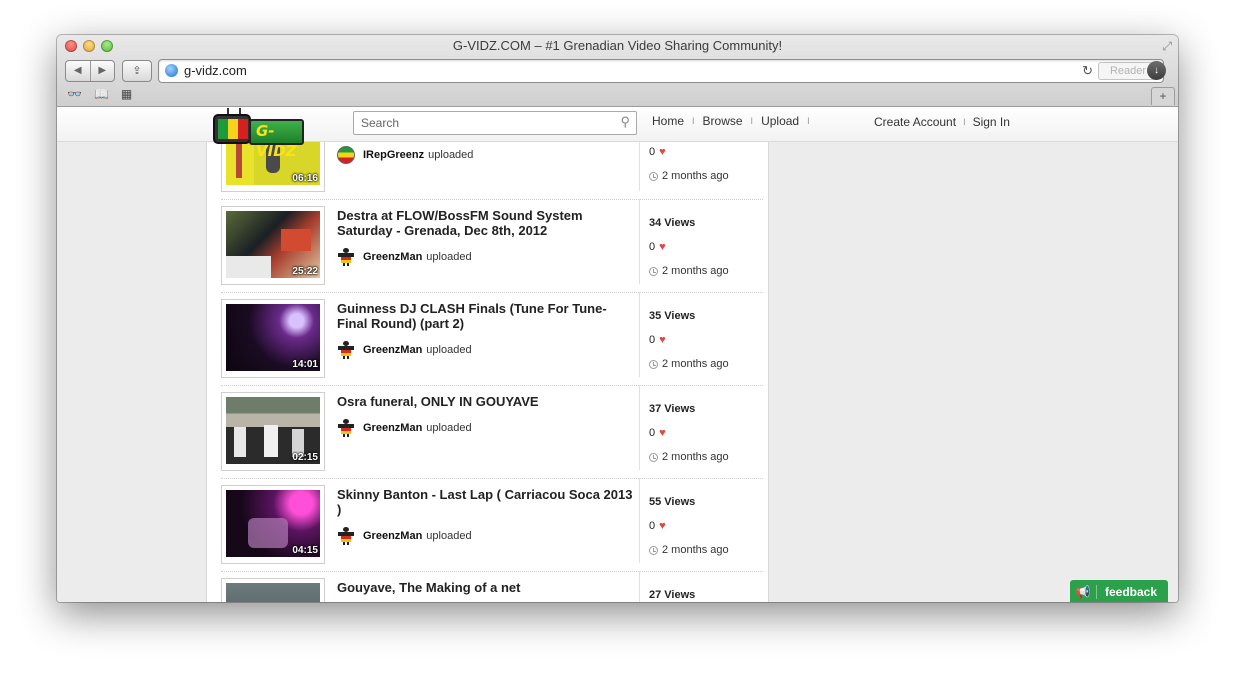  What do you see at coordinates (487, 587) in the screenshot?
I see `video-title: Gouyave, The Making of a net` at bounding box center [487, 587].